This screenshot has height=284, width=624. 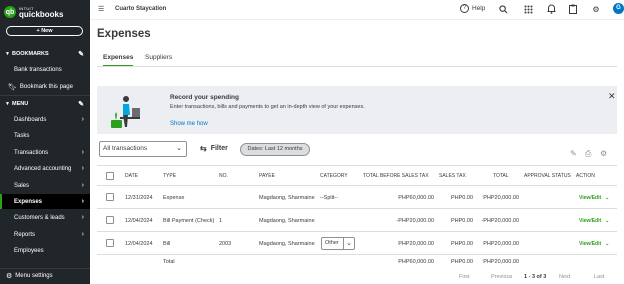 I want to click on transaction-type-value: All transactions, so click(x=125, y=148).